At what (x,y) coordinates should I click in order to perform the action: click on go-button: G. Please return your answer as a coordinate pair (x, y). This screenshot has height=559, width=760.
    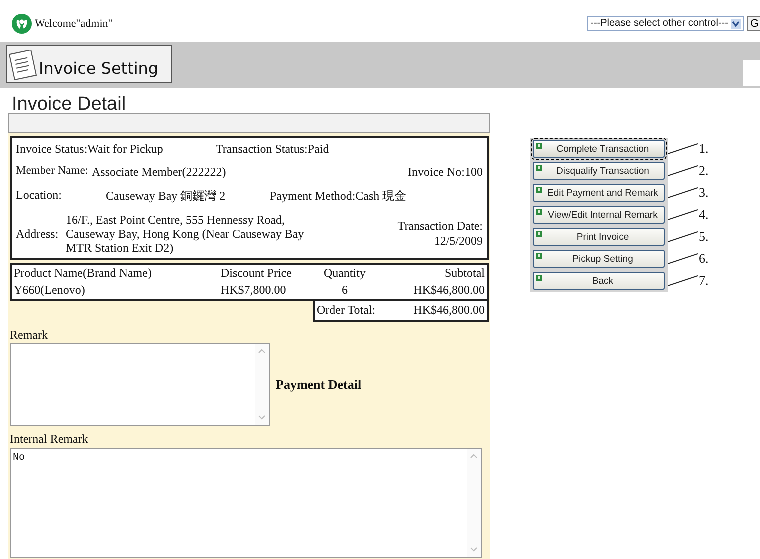
    Looking at the image, I should click on (753, 23).